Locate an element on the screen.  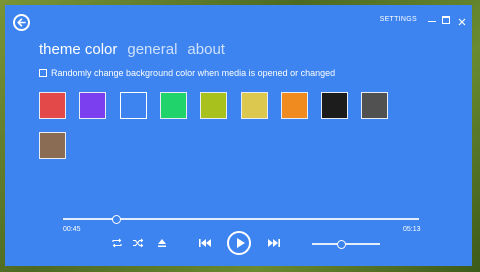
swatch-purple is located at coordinates (93, 105).